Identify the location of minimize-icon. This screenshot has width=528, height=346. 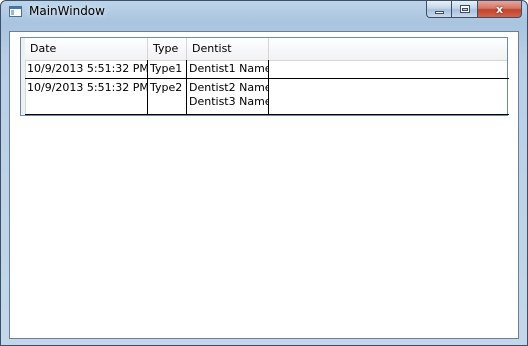
(439, 12).